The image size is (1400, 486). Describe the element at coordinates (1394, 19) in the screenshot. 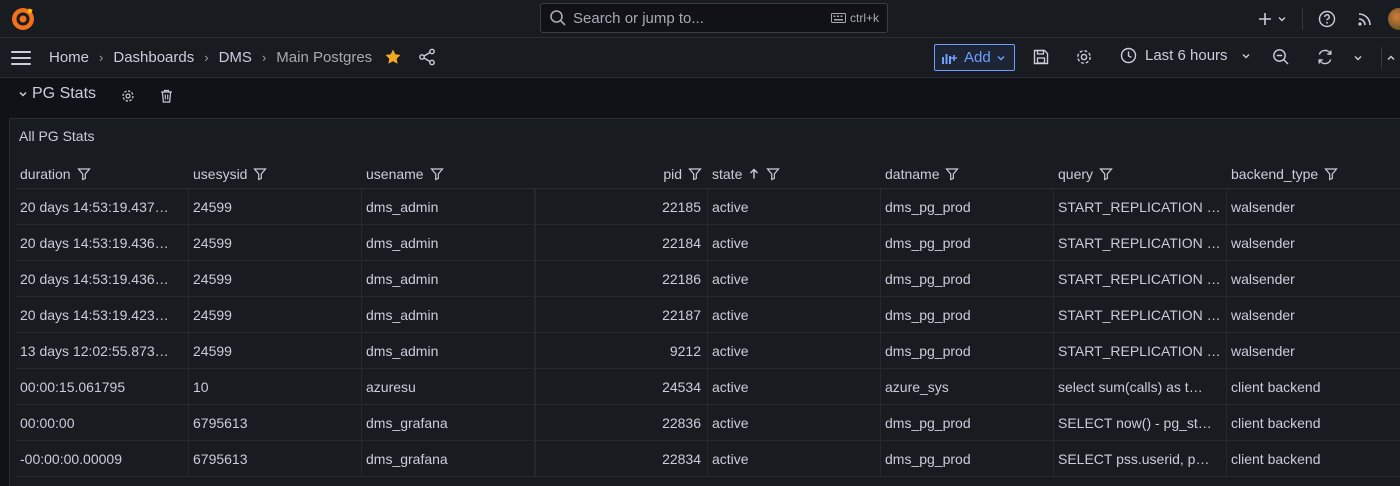

I see `avatar` at that location.